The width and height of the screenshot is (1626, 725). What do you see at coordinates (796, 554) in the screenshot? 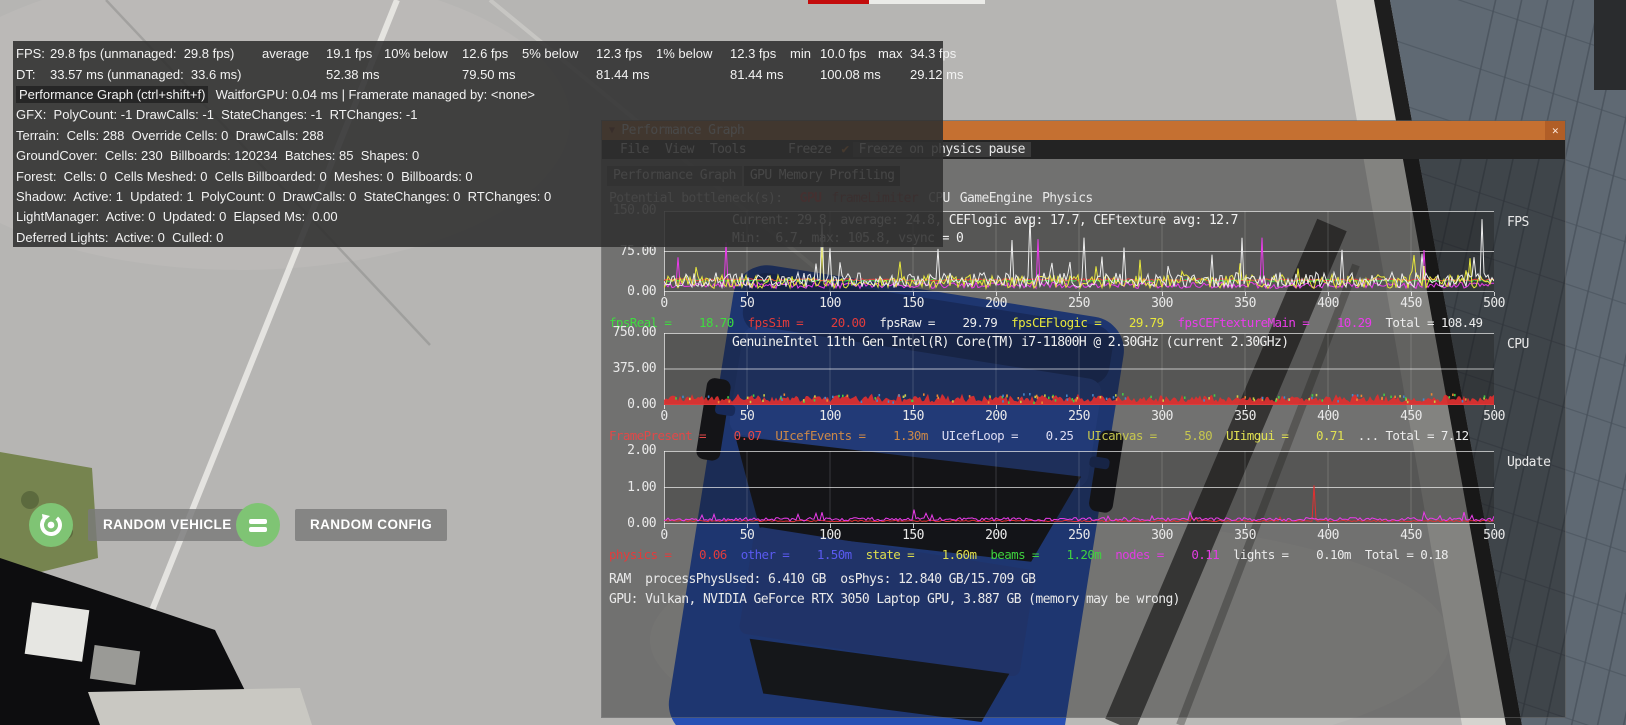
I see `legend-item: other = 1.50m` at bounding box center [796, 554].